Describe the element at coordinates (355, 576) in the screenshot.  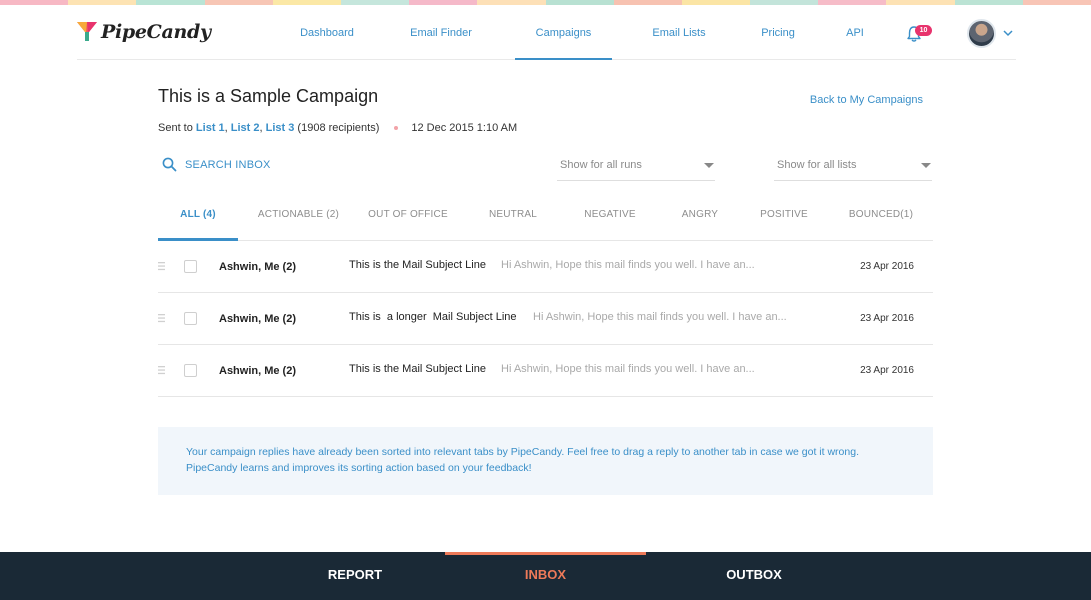
I see `tab-report: REPORT` at that location.